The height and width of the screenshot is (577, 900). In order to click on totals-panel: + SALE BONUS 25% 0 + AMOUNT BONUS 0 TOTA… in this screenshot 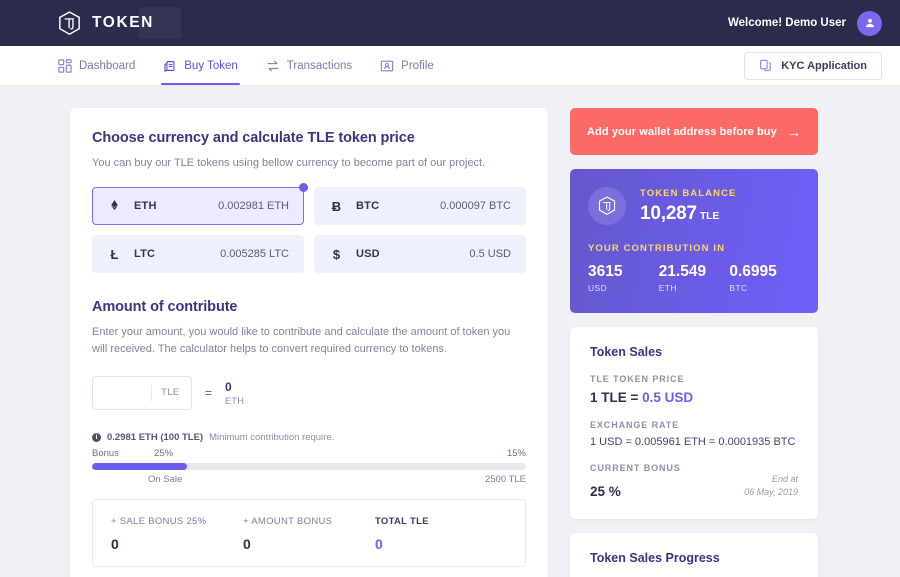, I will do `click(309, 533)`.